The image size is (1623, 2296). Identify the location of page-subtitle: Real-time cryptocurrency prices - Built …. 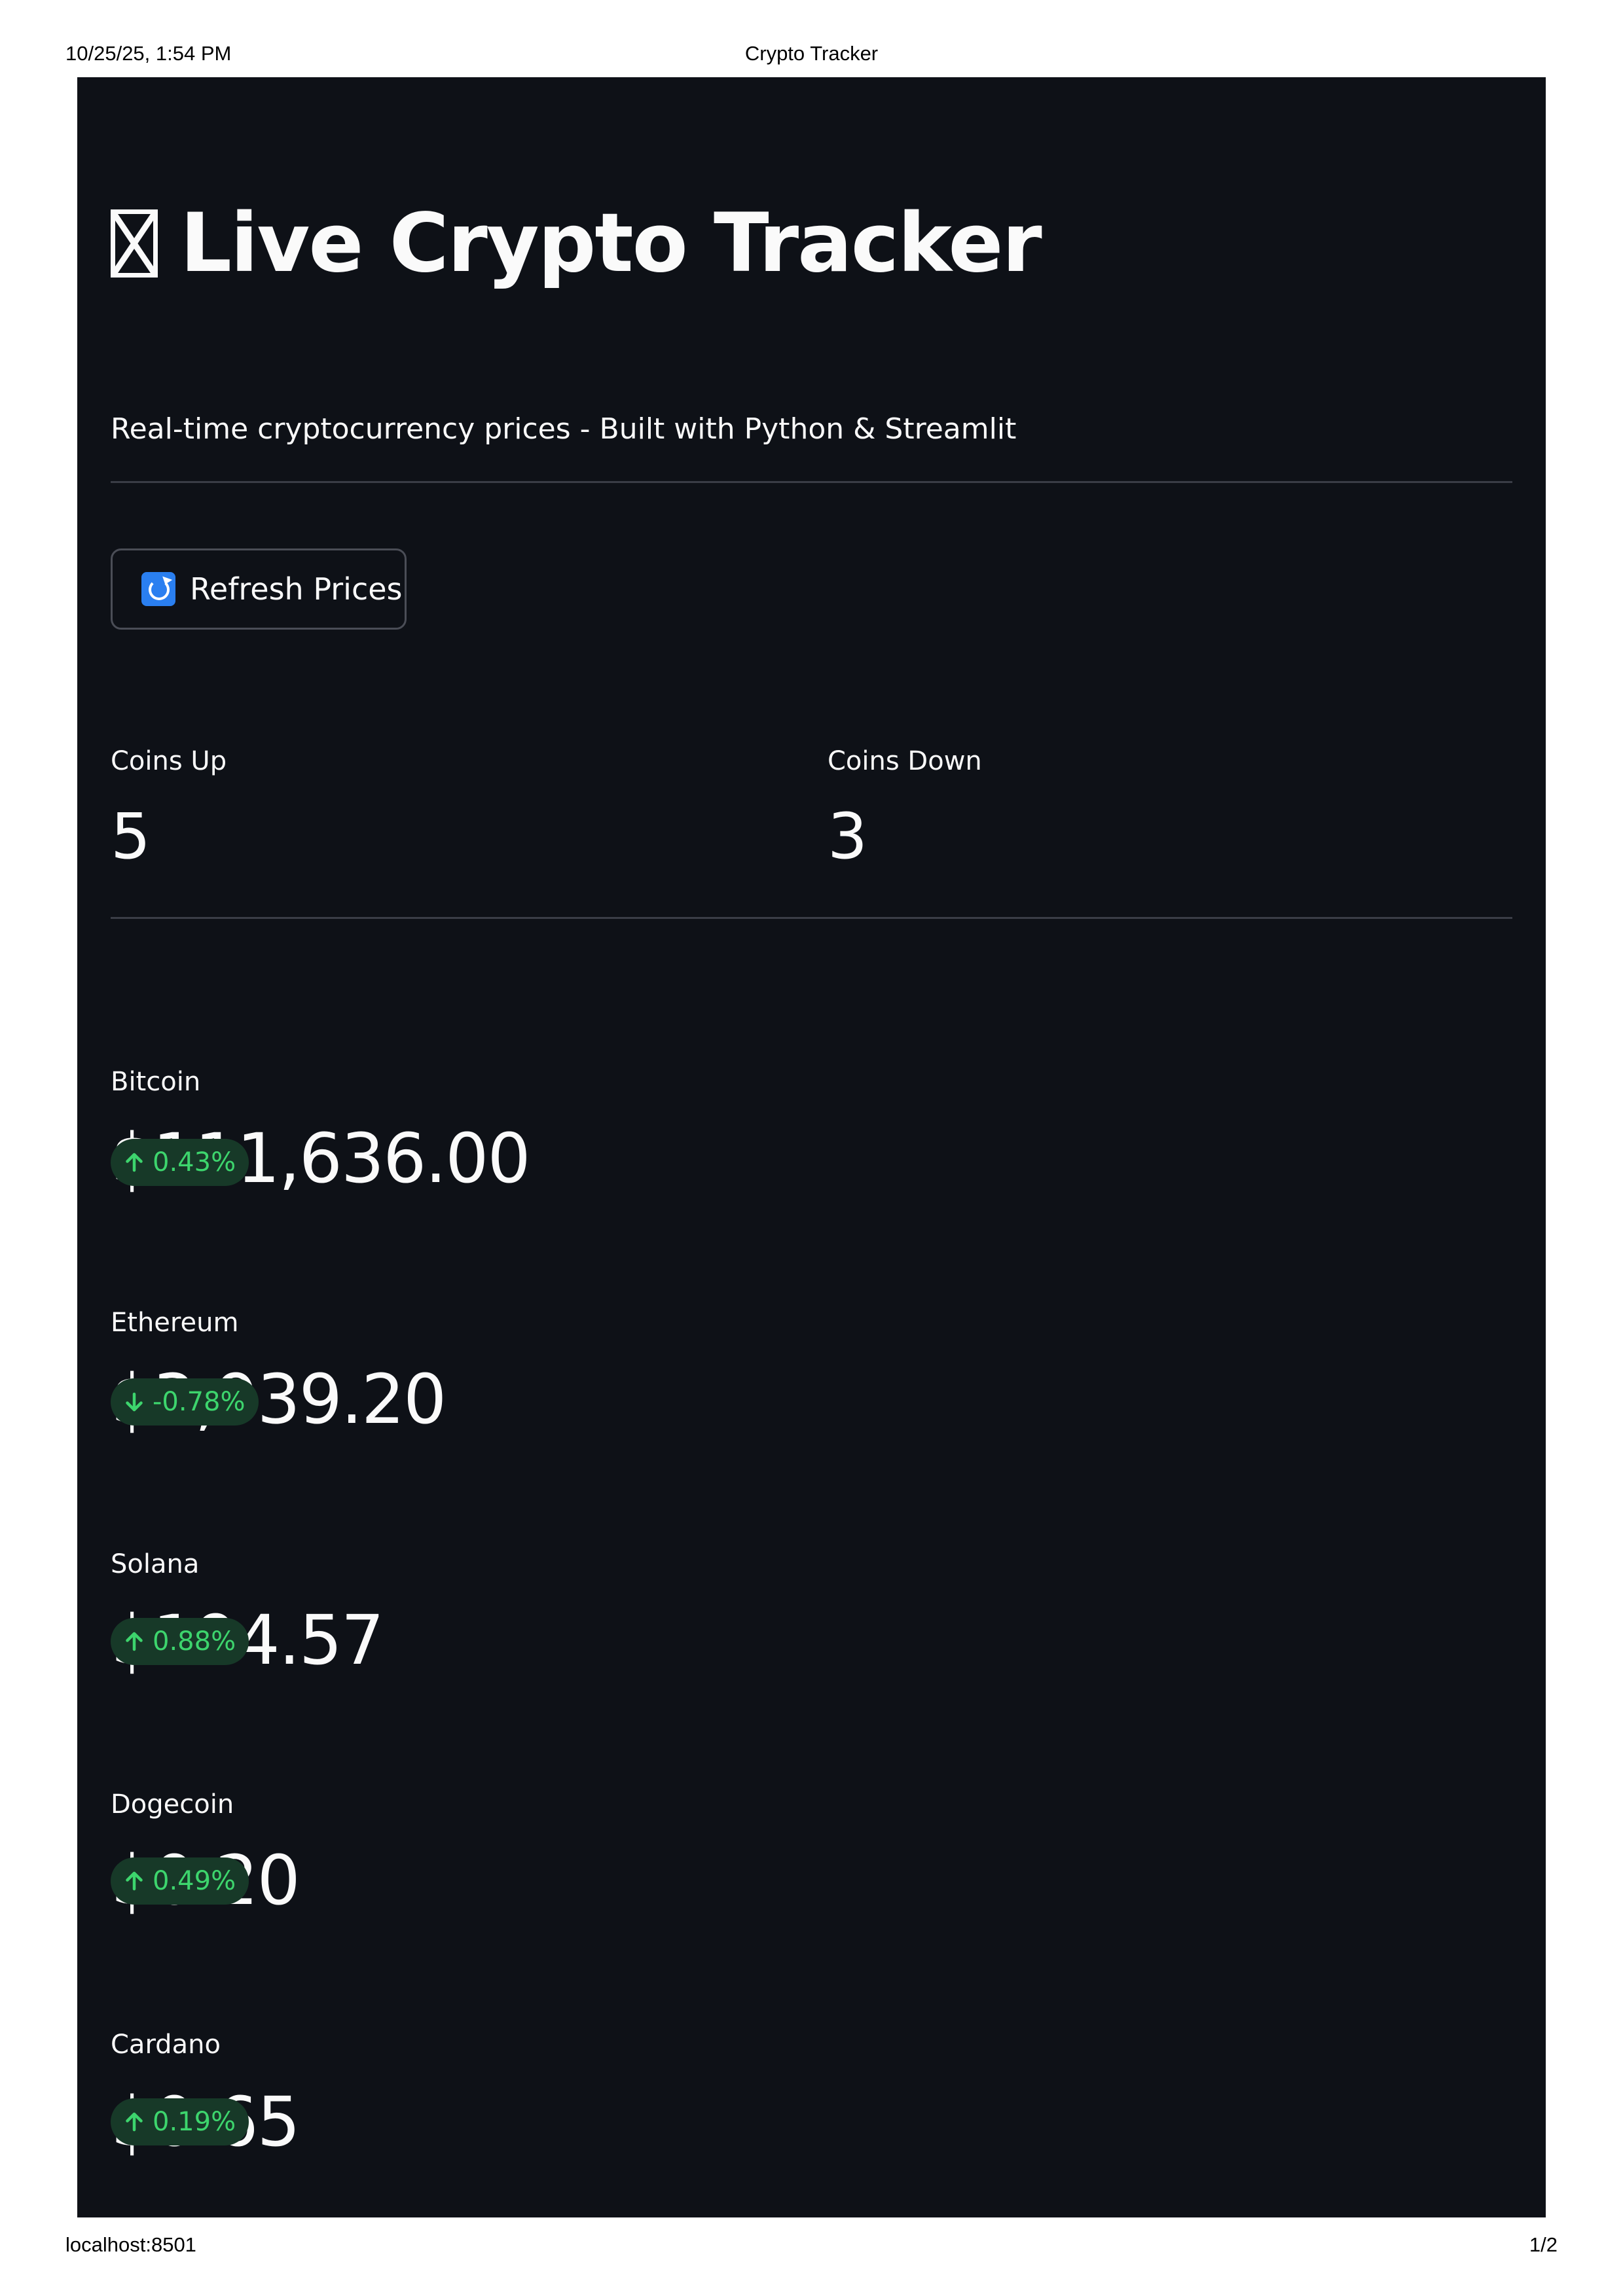
(564, 429).